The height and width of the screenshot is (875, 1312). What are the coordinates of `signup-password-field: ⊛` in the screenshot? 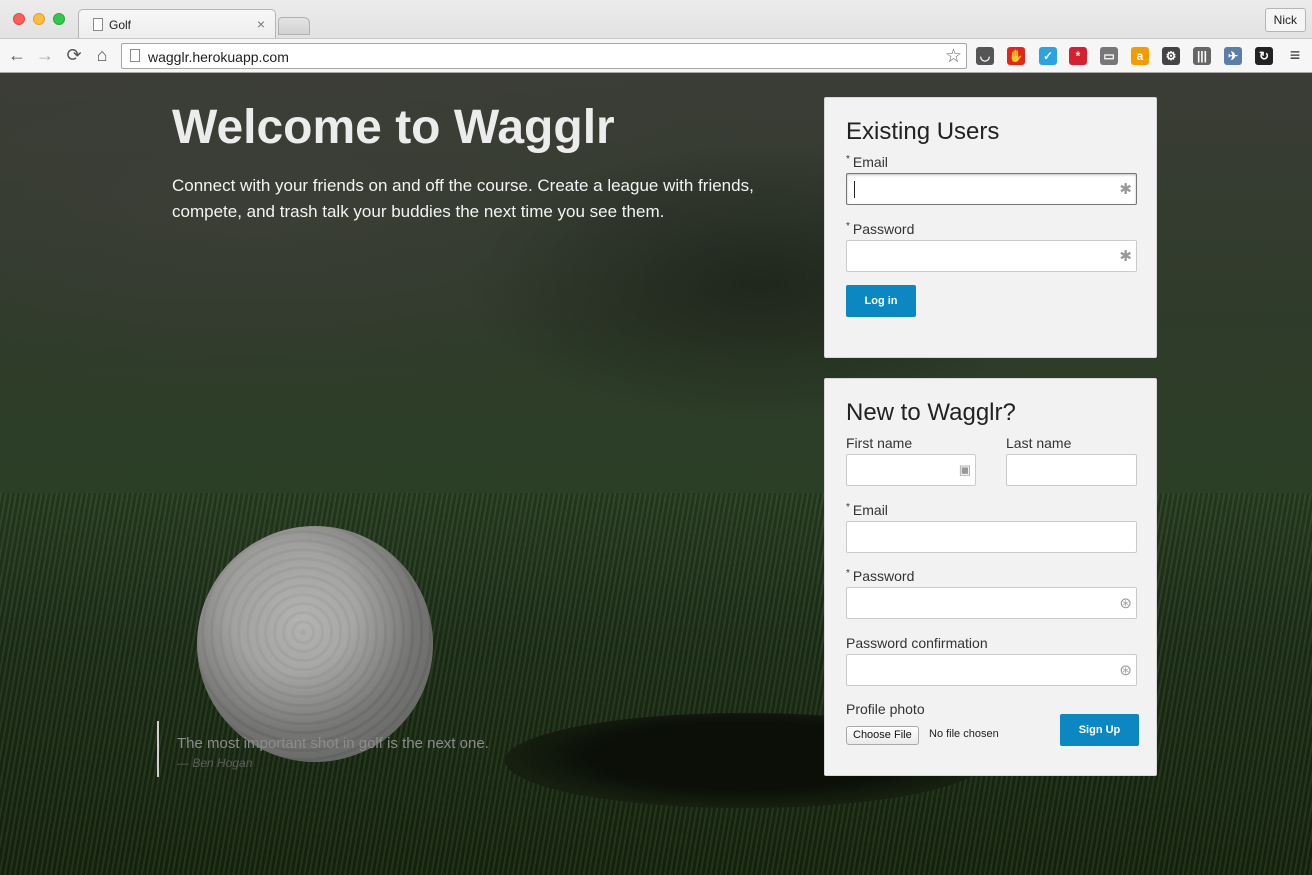 It's located at (991, 603).